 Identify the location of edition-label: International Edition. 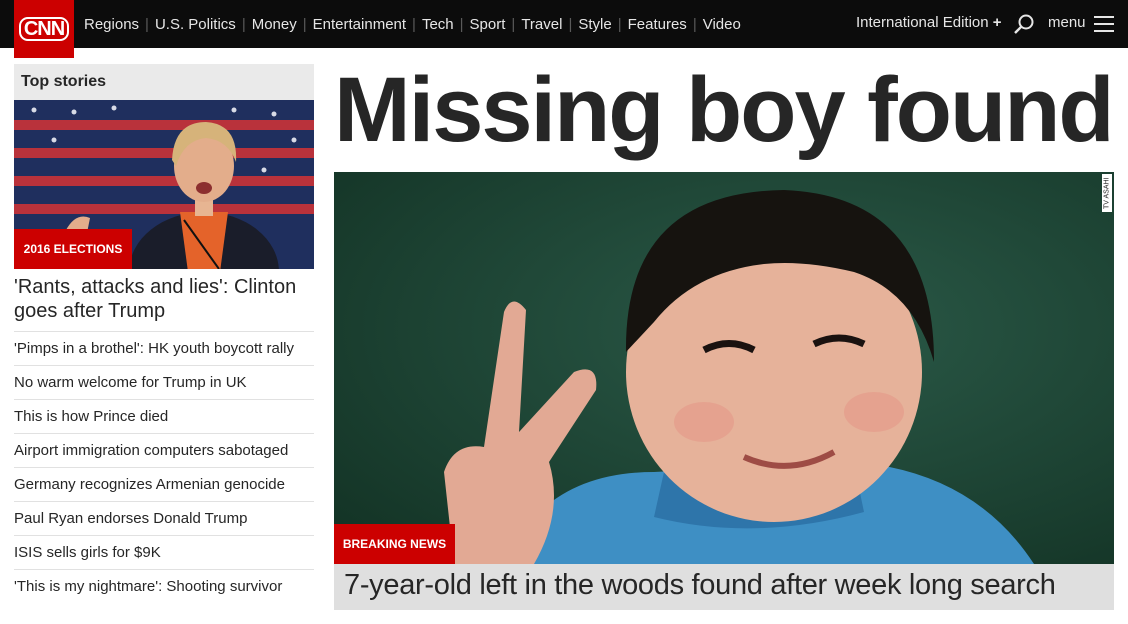
(922, 22).